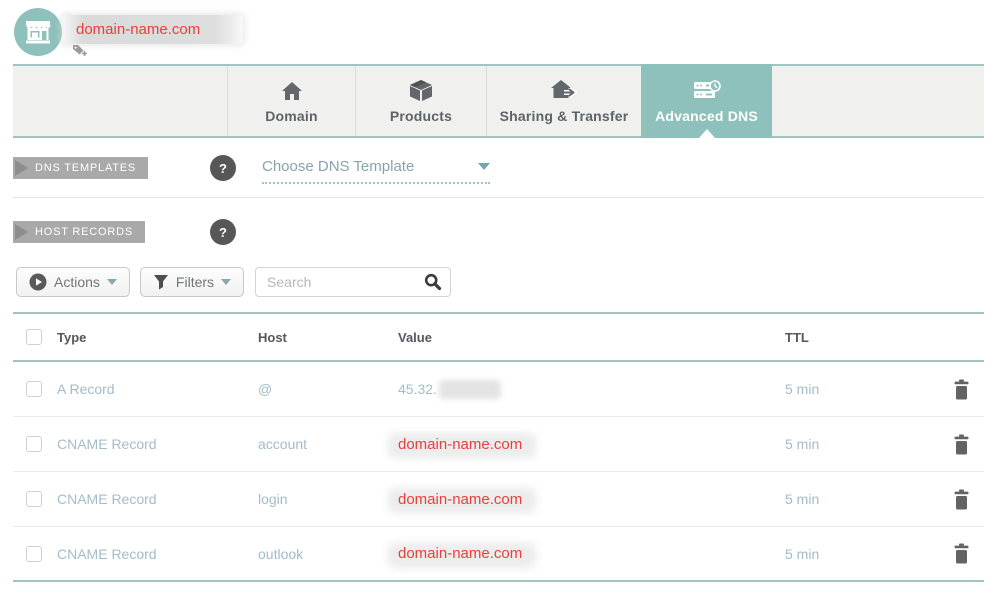 The height and width of the screenshot is (593, 994). I want to click on dropdown-label: Choose DNS Template, so click(338, 166).